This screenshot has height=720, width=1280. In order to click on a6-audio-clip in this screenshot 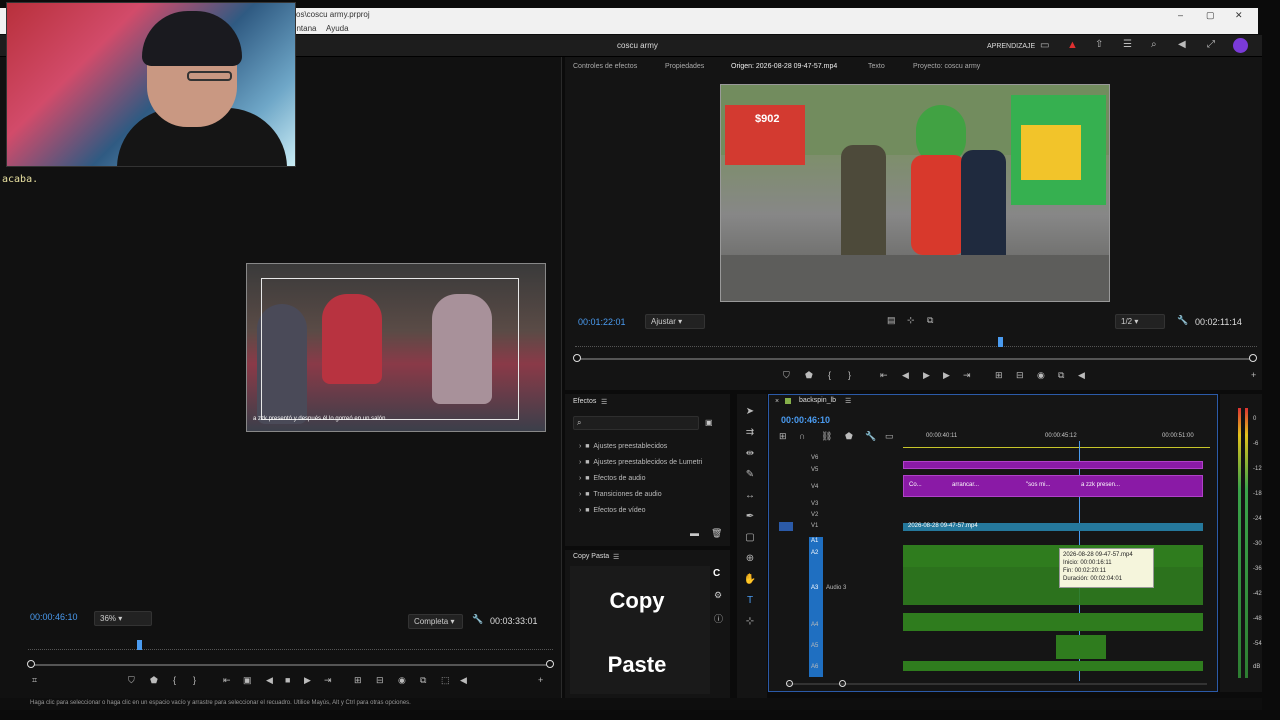, I will do `click(1053, 666)`.